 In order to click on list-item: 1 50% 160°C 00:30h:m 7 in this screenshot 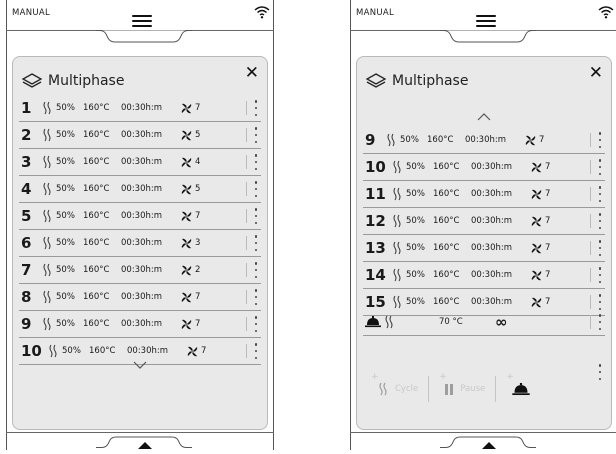, I will do `click(140, 108)`.